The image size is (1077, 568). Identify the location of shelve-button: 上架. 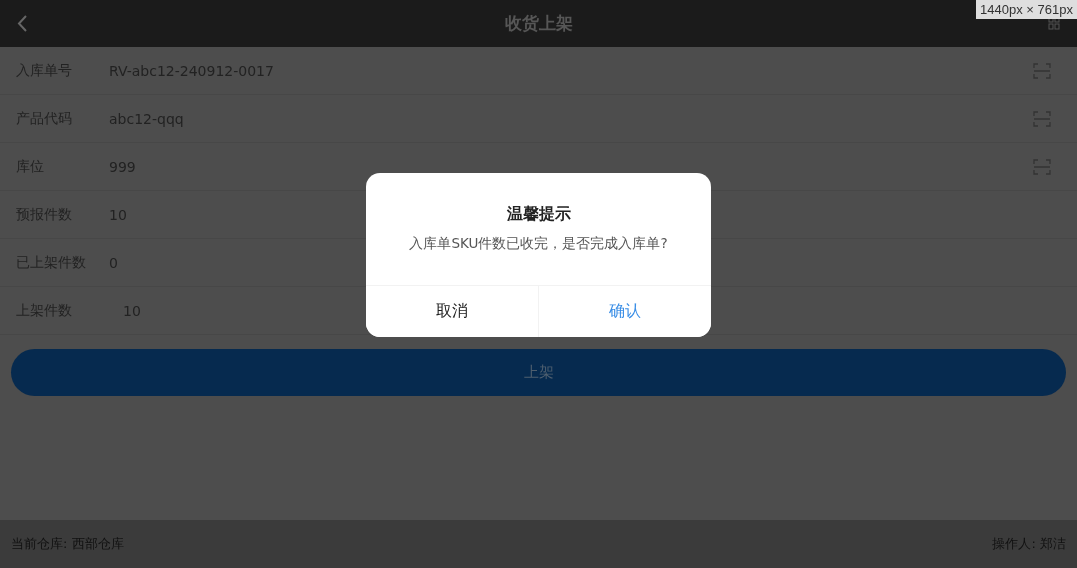
(538, 372).